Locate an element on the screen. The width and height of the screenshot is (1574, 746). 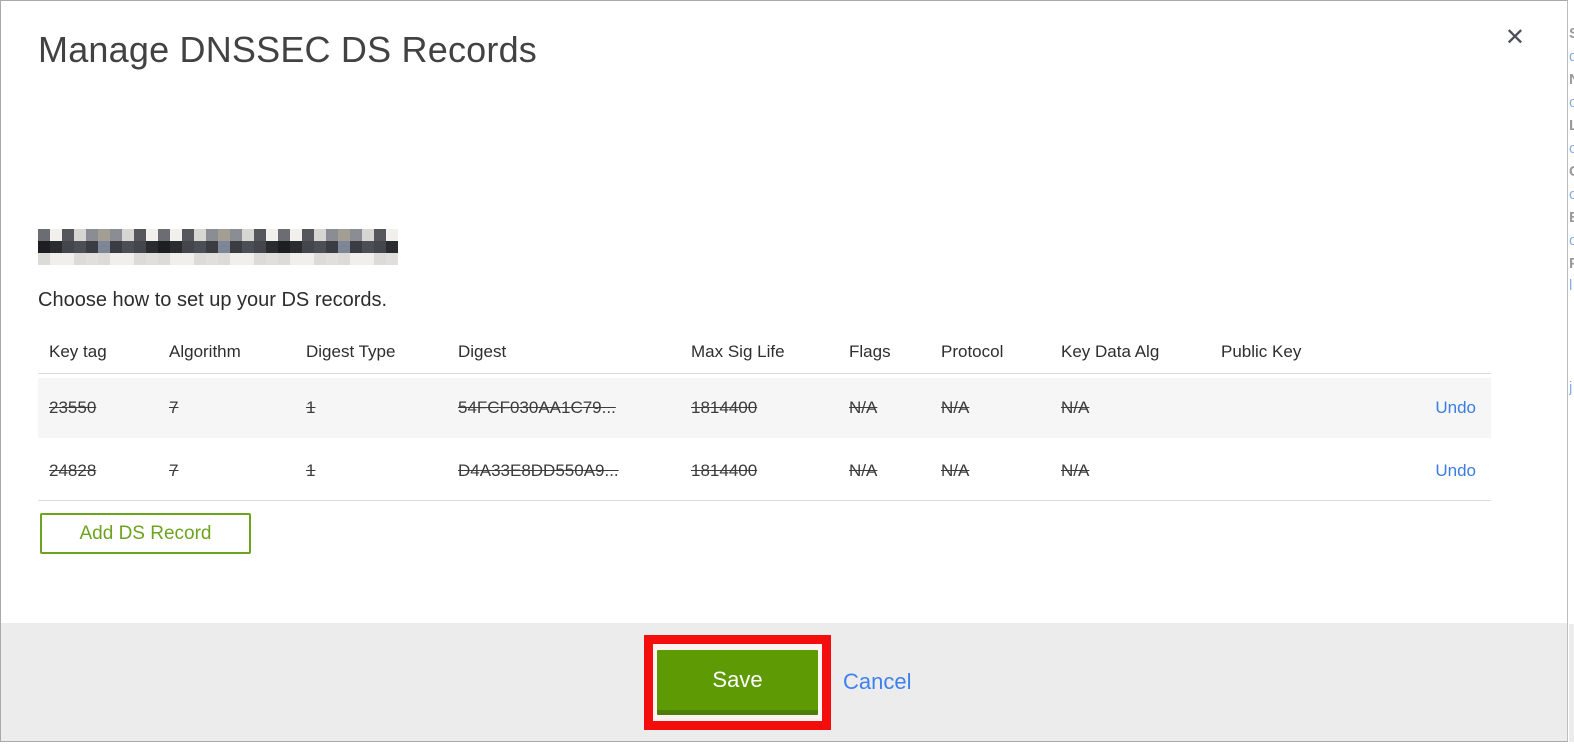
col-header-flags: Flags is located at coordinates (870, 351).